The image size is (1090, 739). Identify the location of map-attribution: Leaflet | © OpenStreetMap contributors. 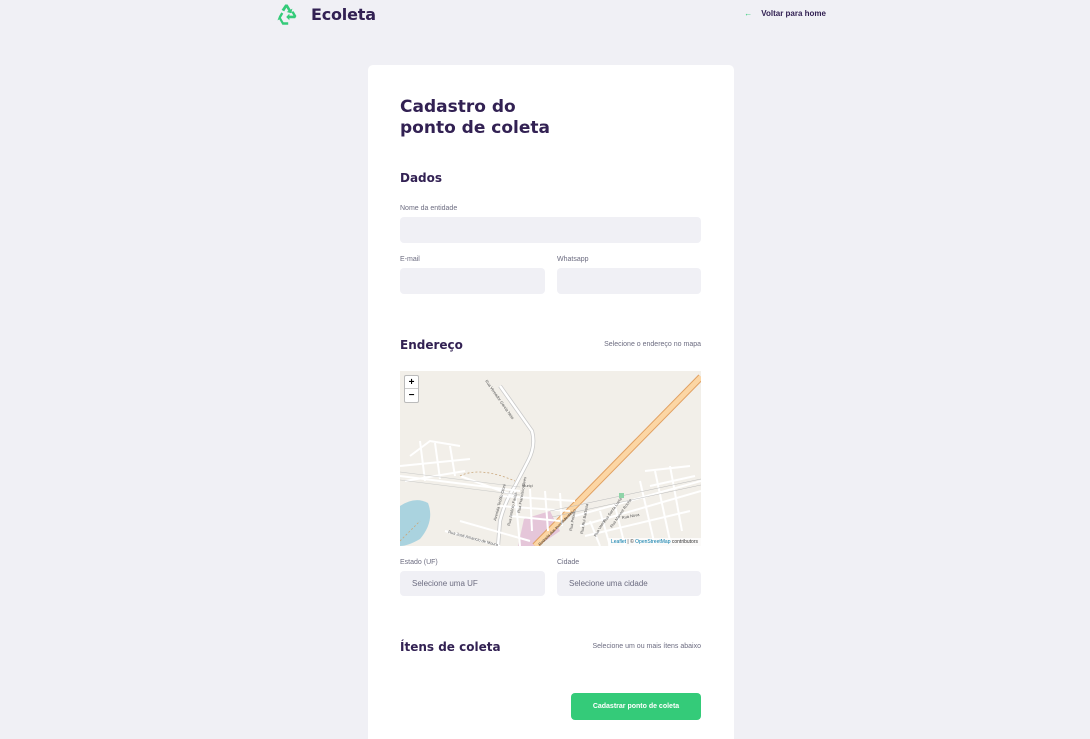
(654, 542).